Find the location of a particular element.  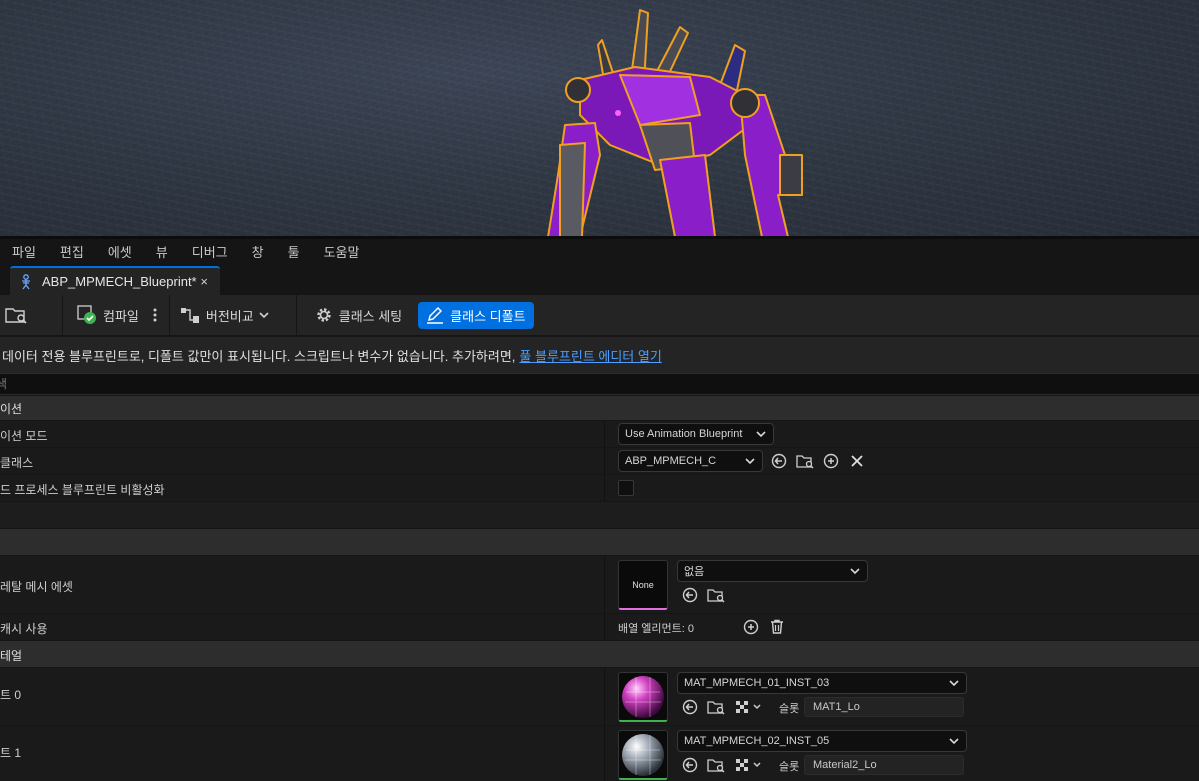

slot-name-value: MAT1_Lo is located at coordinates (836, 707).